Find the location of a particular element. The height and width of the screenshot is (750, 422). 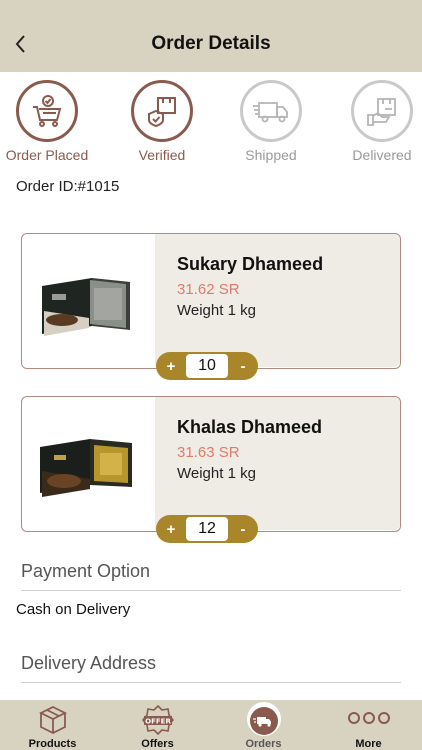

offer-badge-icon: OFFER is located at coordinates (158, 722).